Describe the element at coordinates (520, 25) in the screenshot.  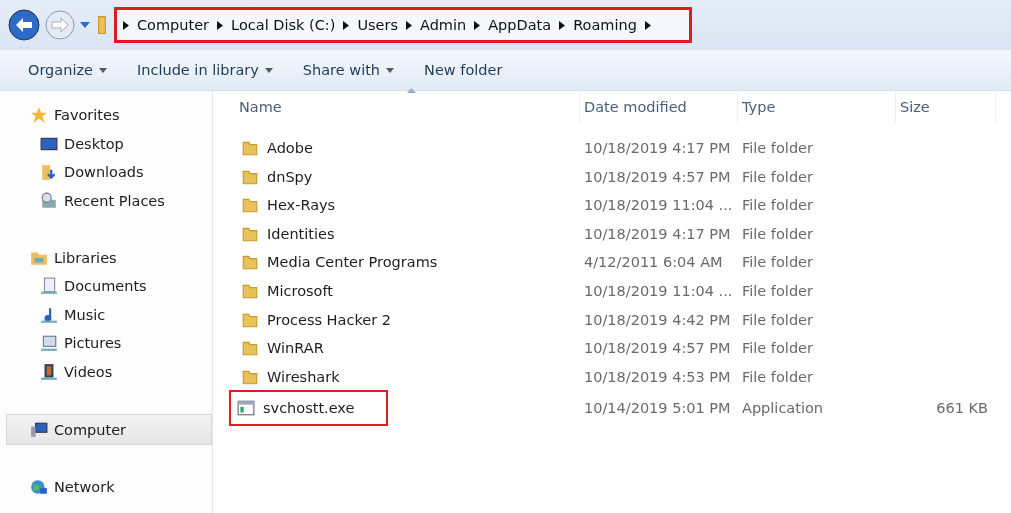
I see `breadcrumb-item: AppData` at that location.